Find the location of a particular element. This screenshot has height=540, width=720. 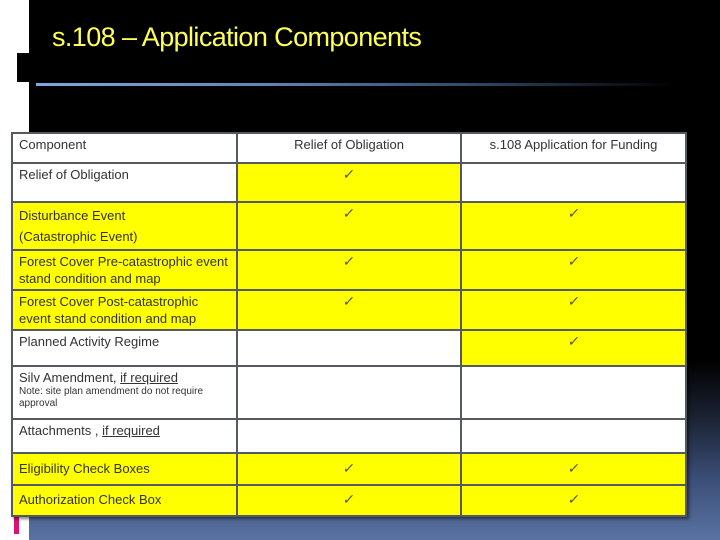

component-label: Authorization Check Box is located at coordinates (90, 499).